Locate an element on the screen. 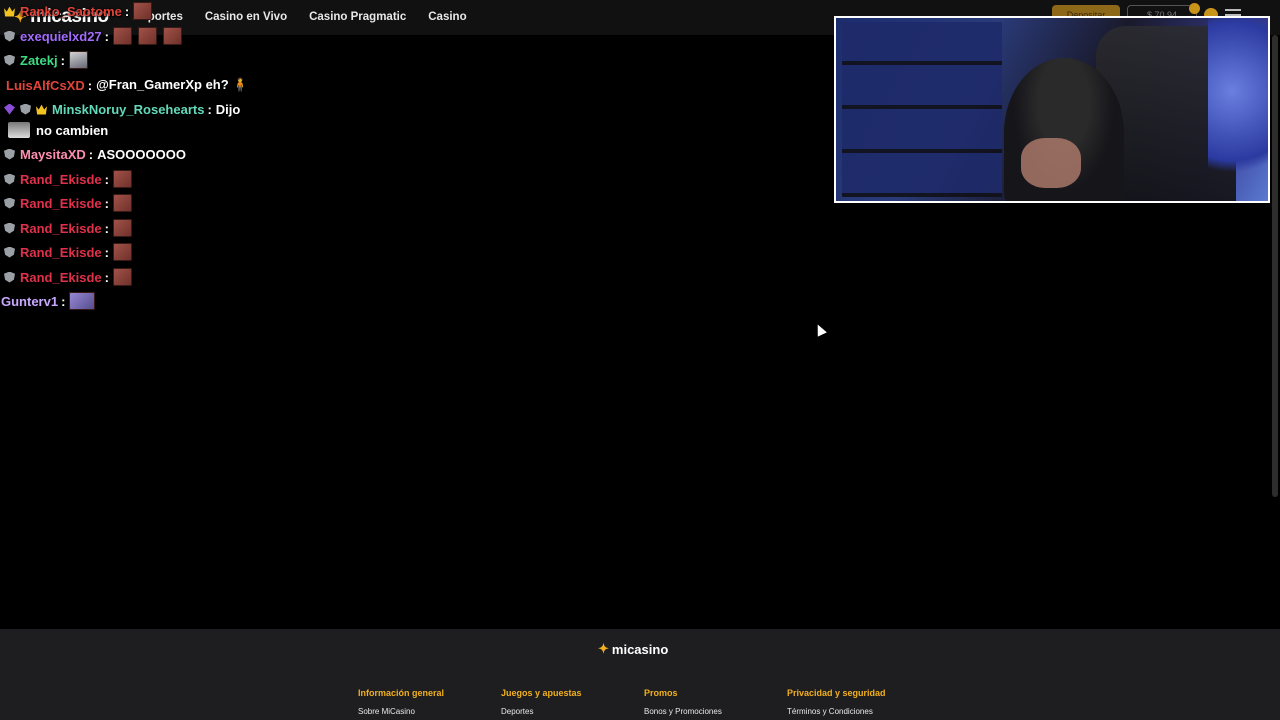 The image size is (1280, 720). footer-logo: ✦ micasino is located at coordinates (633, 649).